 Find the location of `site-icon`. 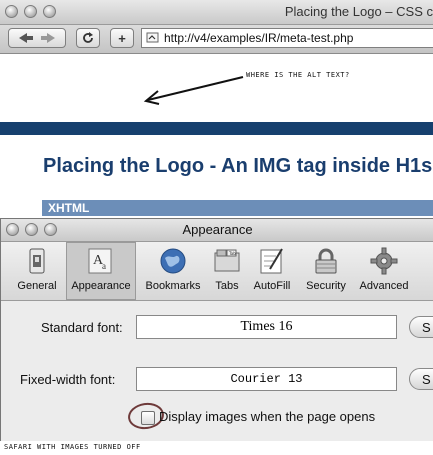

site-icon is located at coordinates (152, 37).